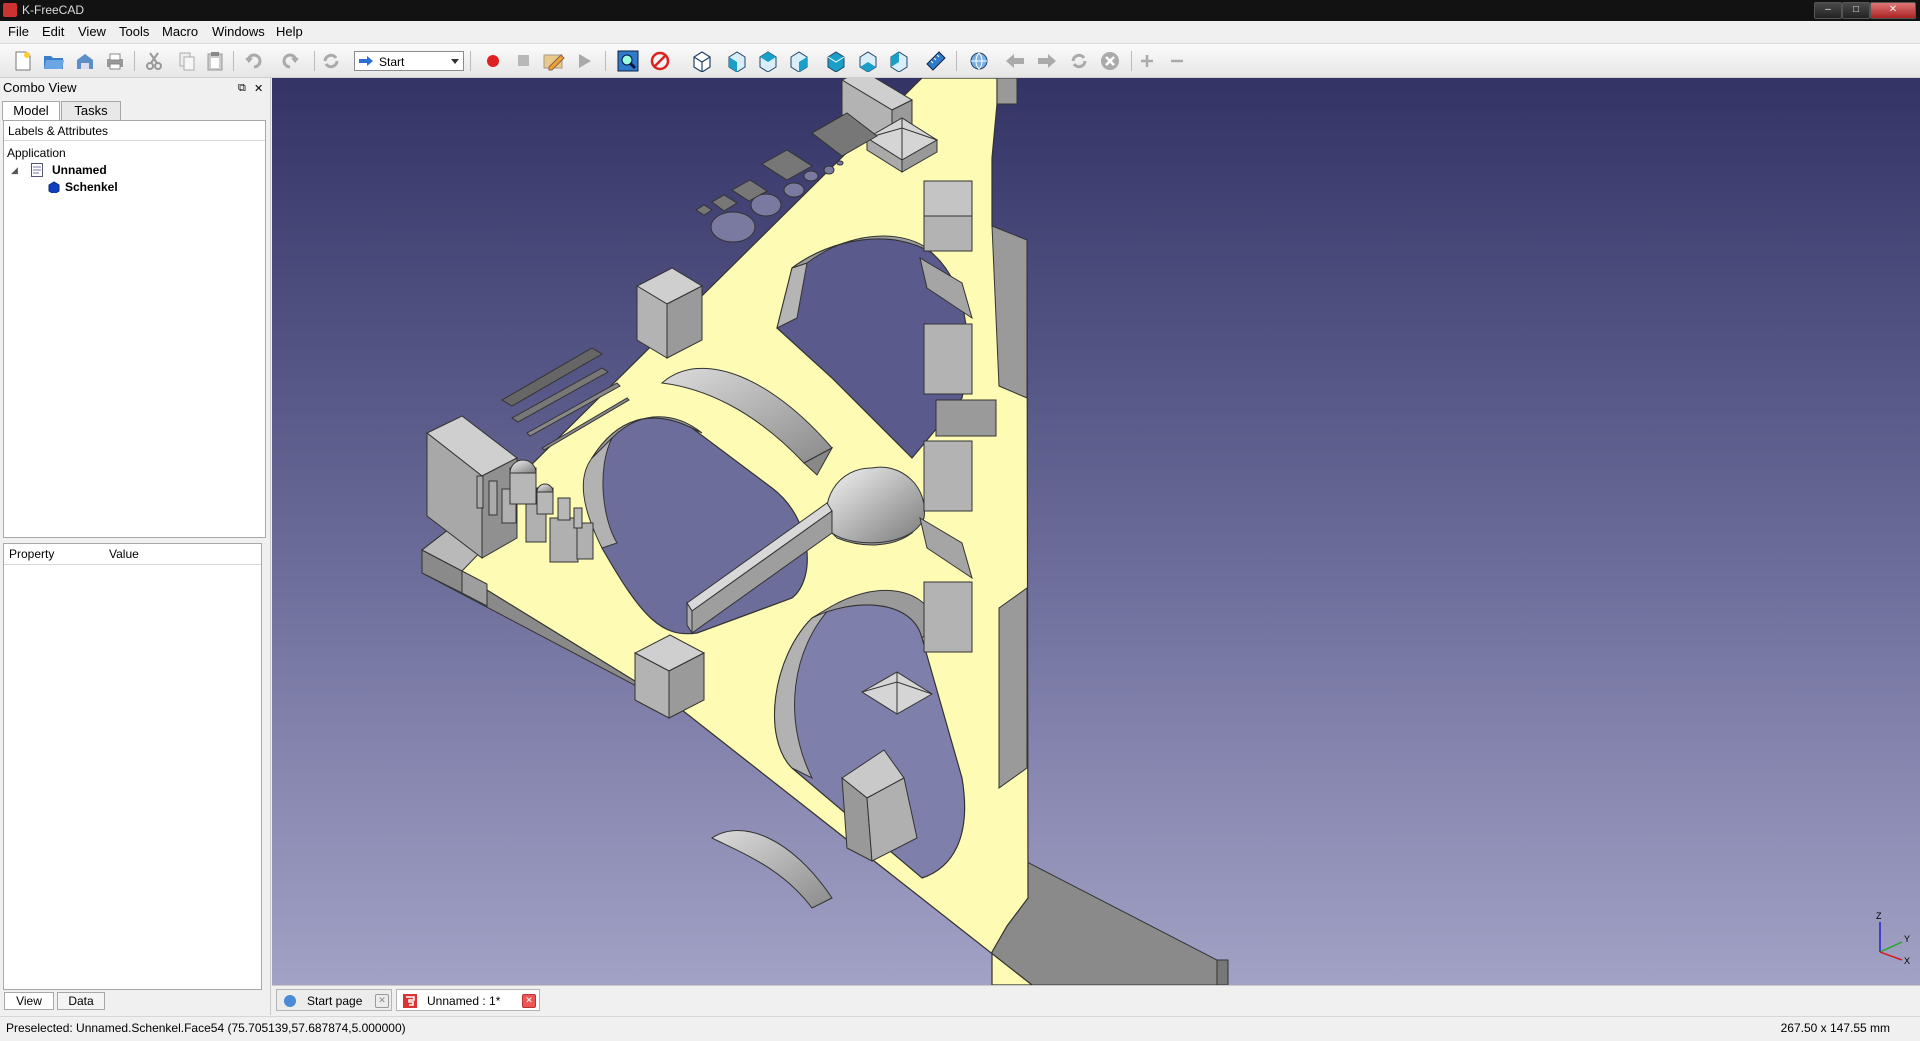 The image size is (1920, 1041). What do you see at coordinates (36, 153) in the screenshot?
I see `tree-root-label: Application` at bounding box center [36, 153].